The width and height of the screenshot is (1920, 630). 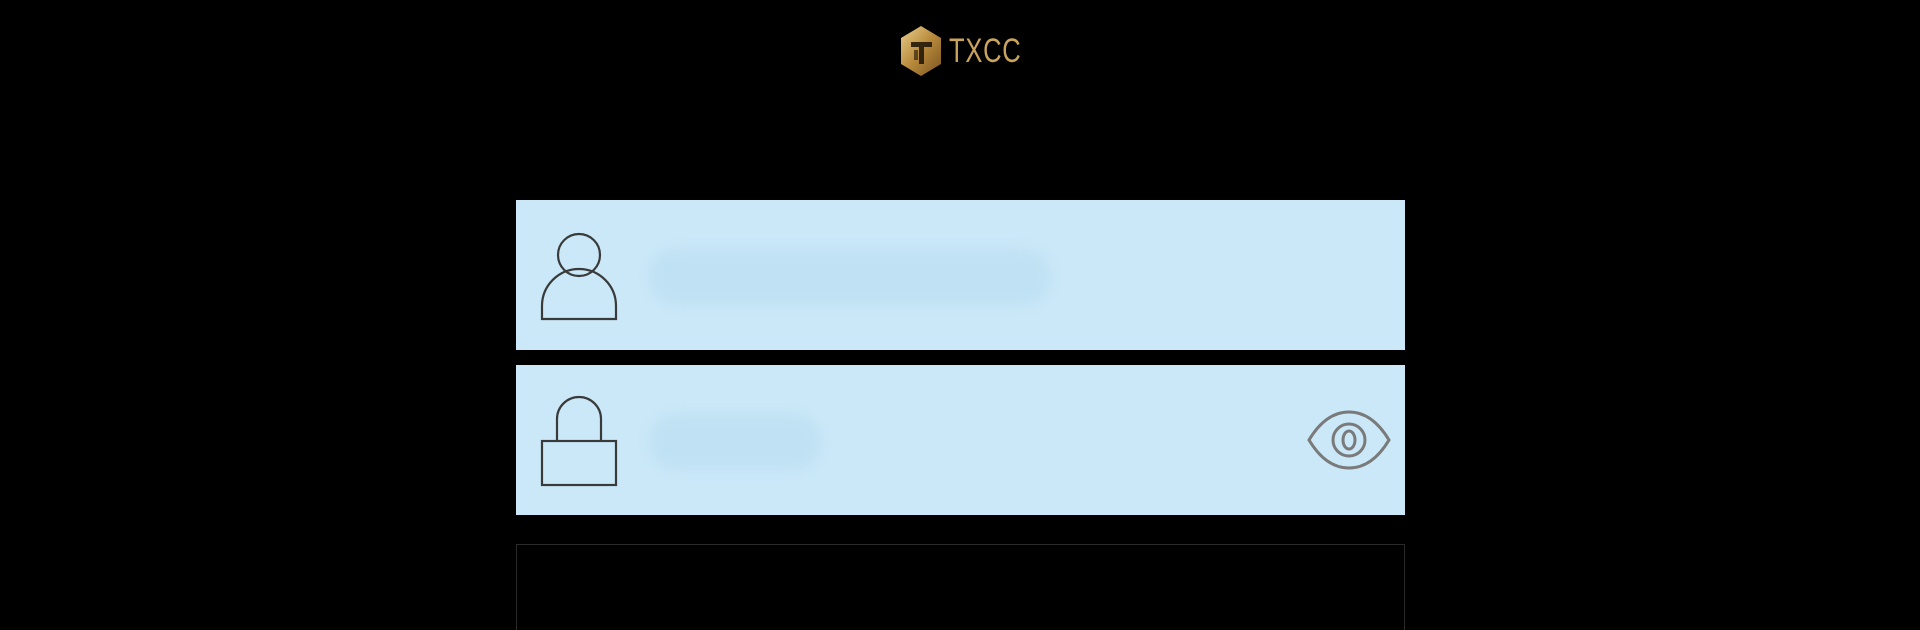 I want to click on lock-icon, so click(x=579, y=441).